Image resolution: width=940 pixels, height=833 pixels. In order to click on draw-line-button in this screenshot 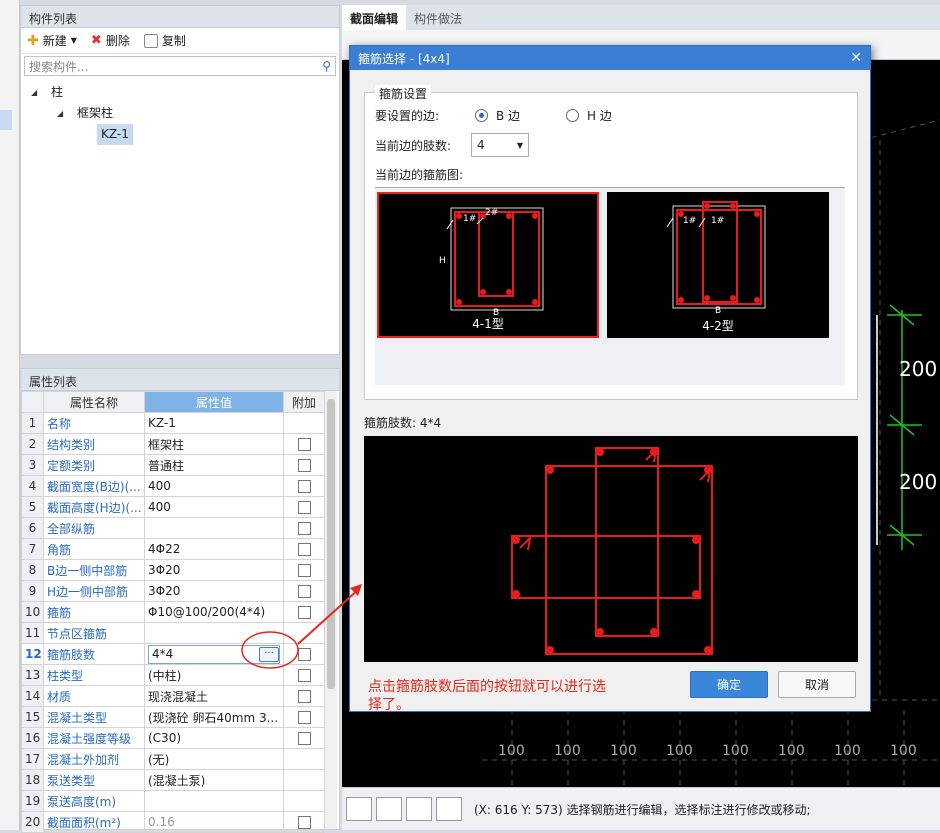, I will do `click(389, 809)`.